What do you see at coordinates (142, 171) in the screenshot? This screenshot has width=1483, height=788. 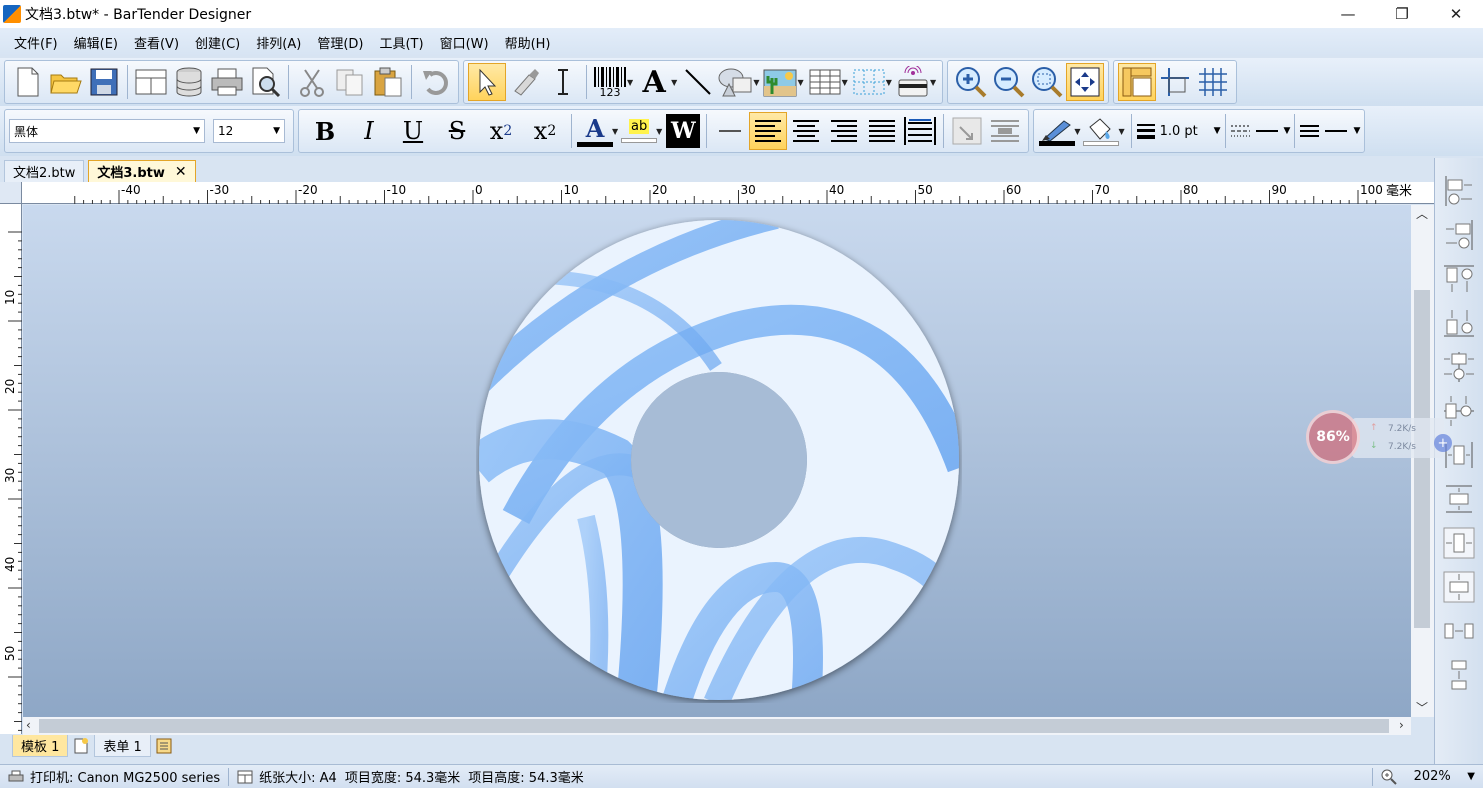 I see `tab-document3: 文档3.btw ✕` at bounding box center [142, 171].